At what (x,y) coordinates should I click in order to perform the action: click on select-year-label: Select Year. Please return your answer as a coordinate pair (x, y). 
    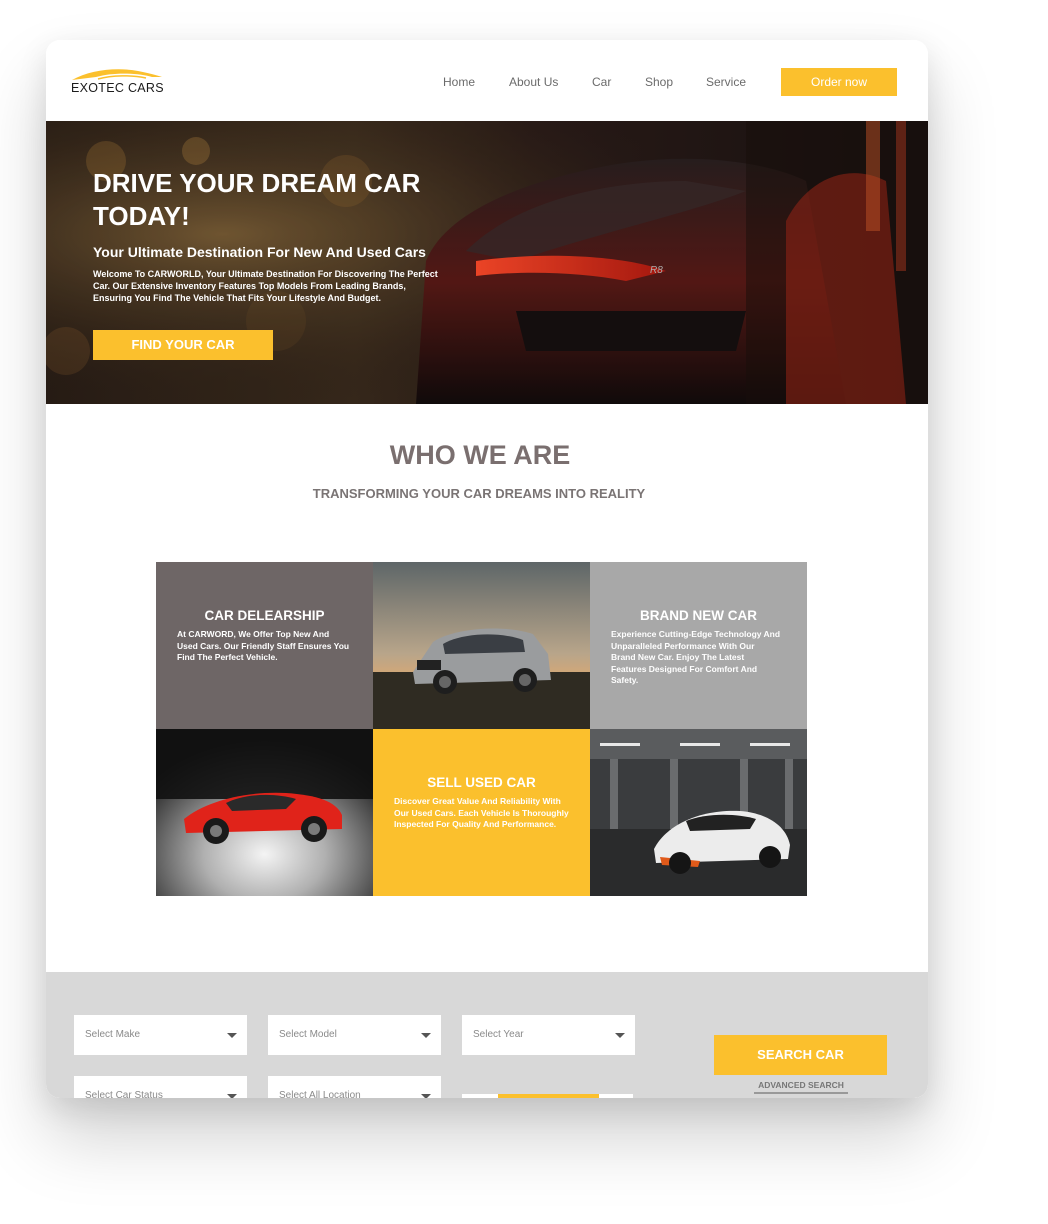
    Looking at the image, I should click on (498, 1034).